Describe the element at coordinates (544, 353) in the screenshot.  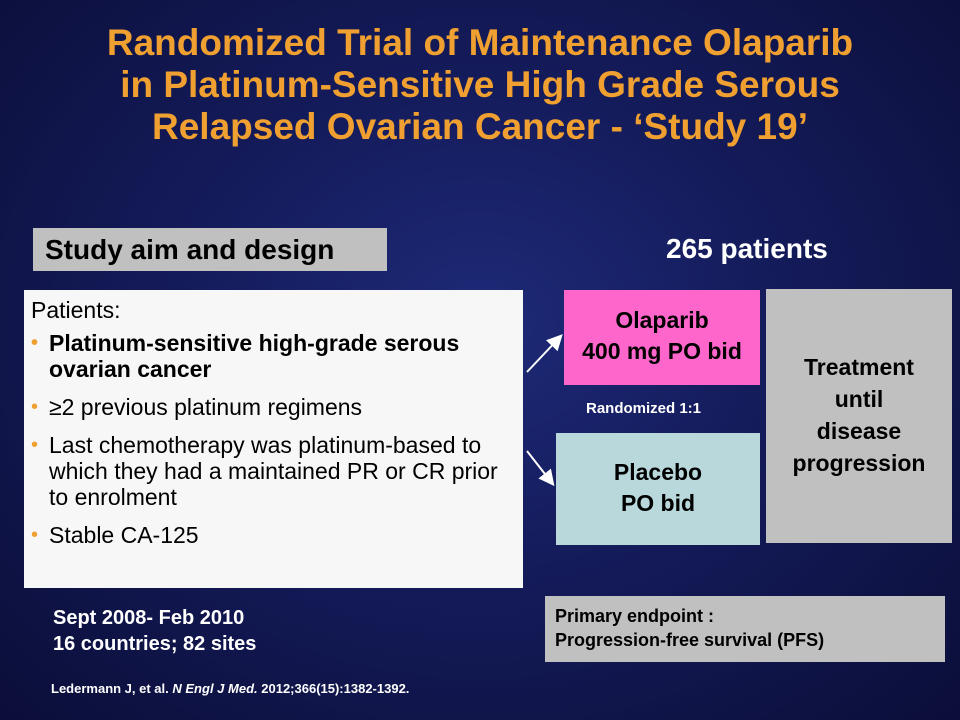
I see `arrow-to-olaparib-icon` at that location.